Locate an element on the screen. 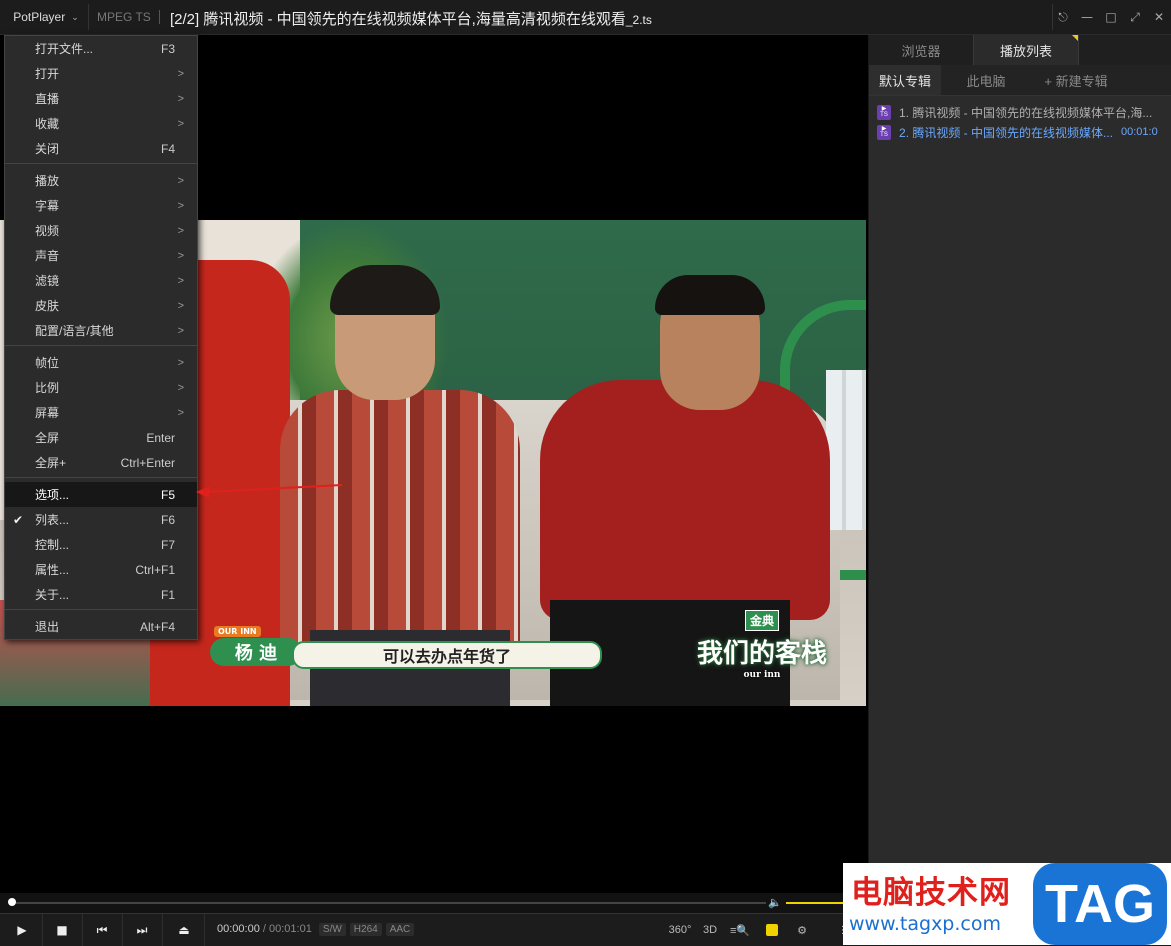 The height and width of the screenshot is (946, 1171). window-title-ext: _2.ts is located at coordinates (638, 20).